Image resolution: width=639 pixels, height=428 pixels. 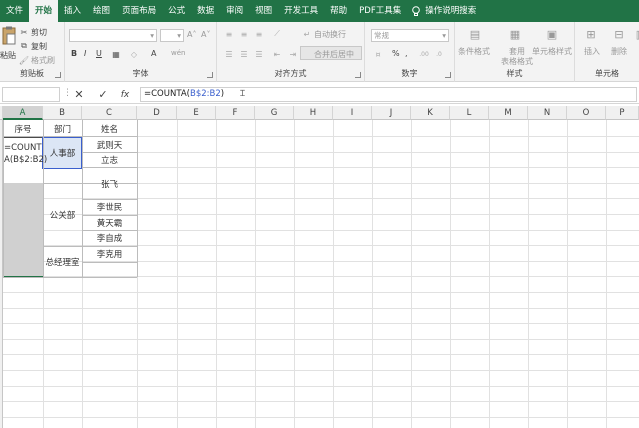 I want to click on cell-b1: 部门, so click(x=62, y=128).